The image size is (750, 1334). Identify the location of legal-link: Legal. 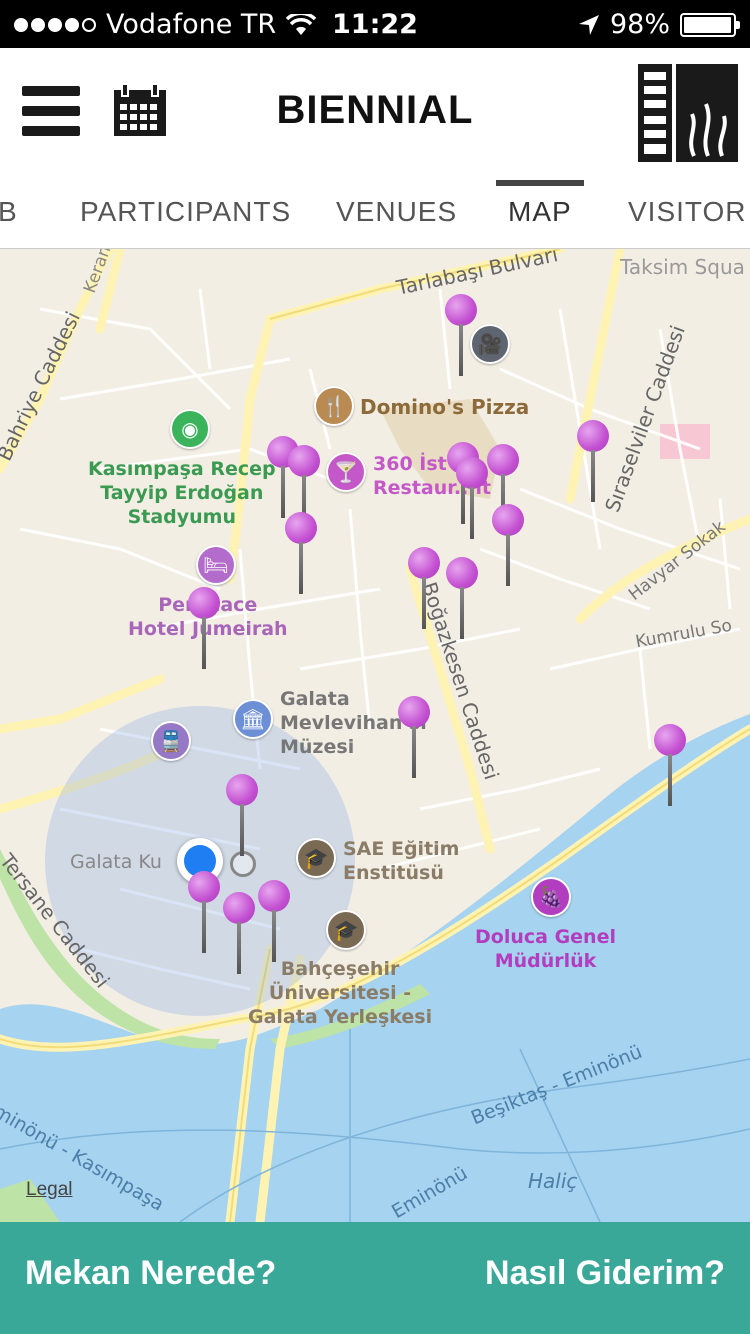
(49, 1190).